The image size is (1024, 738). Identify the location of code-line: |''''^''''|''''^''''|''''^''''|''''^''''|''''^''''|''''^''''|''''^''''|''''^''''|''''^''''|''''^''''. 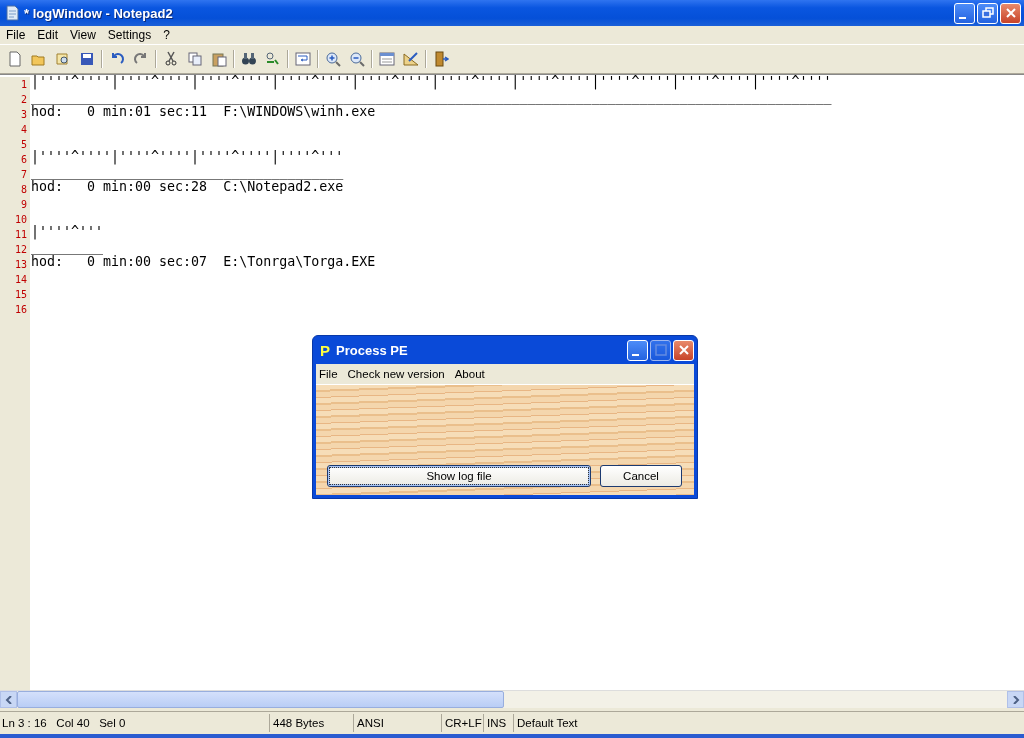
(431, 84).